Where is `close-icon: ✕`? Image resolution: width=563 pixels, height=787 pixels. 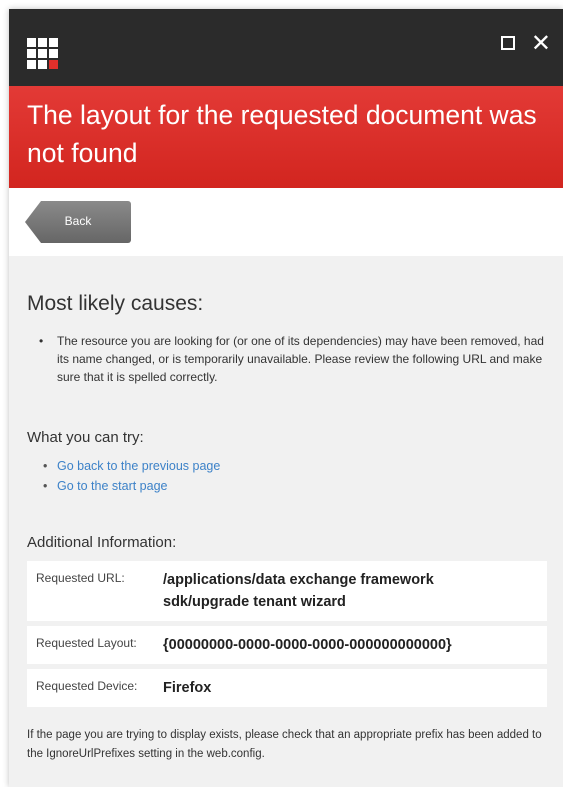 close-icon: ✕ is located at coordinates (541, 43).